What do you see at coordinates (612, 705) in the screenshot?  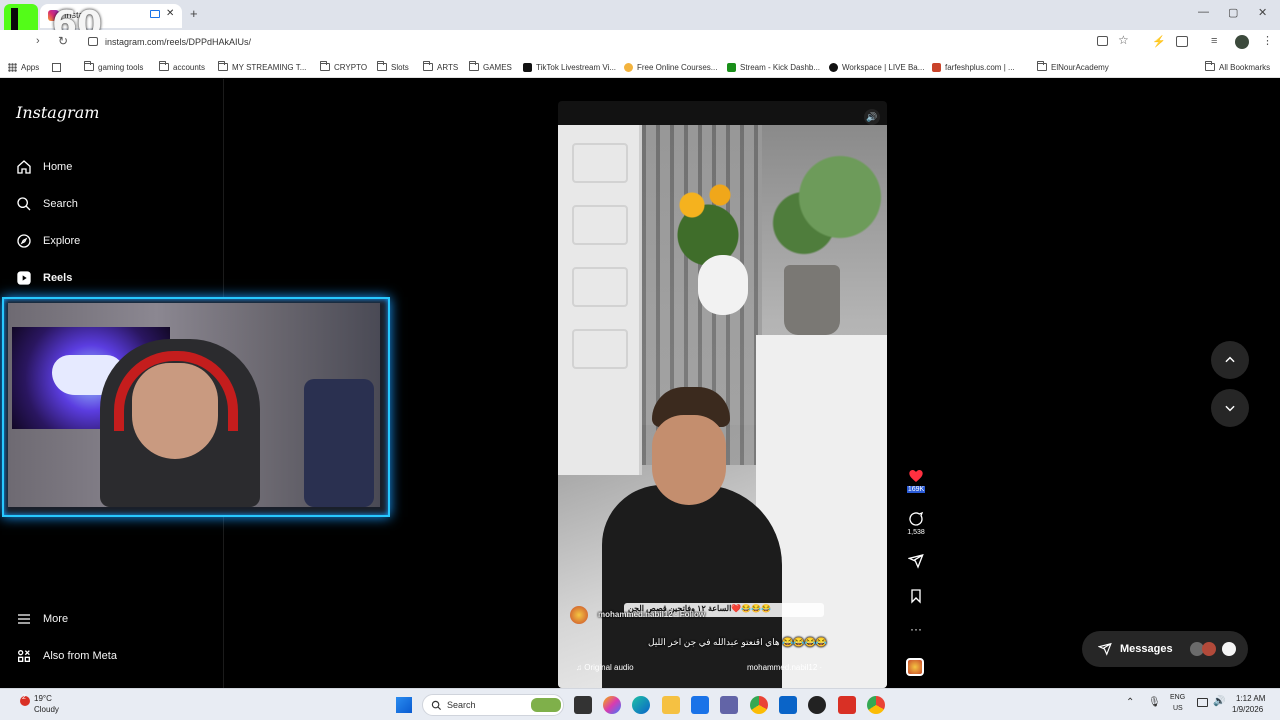 I see `copilot-icon` at bounding box center [612, 705].